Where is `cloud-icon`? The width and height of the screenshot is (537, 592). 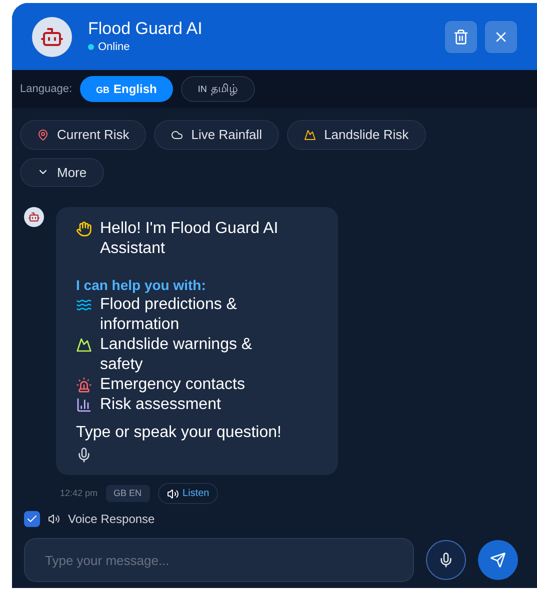
cloud-icon is located at coordinates (177, 134).